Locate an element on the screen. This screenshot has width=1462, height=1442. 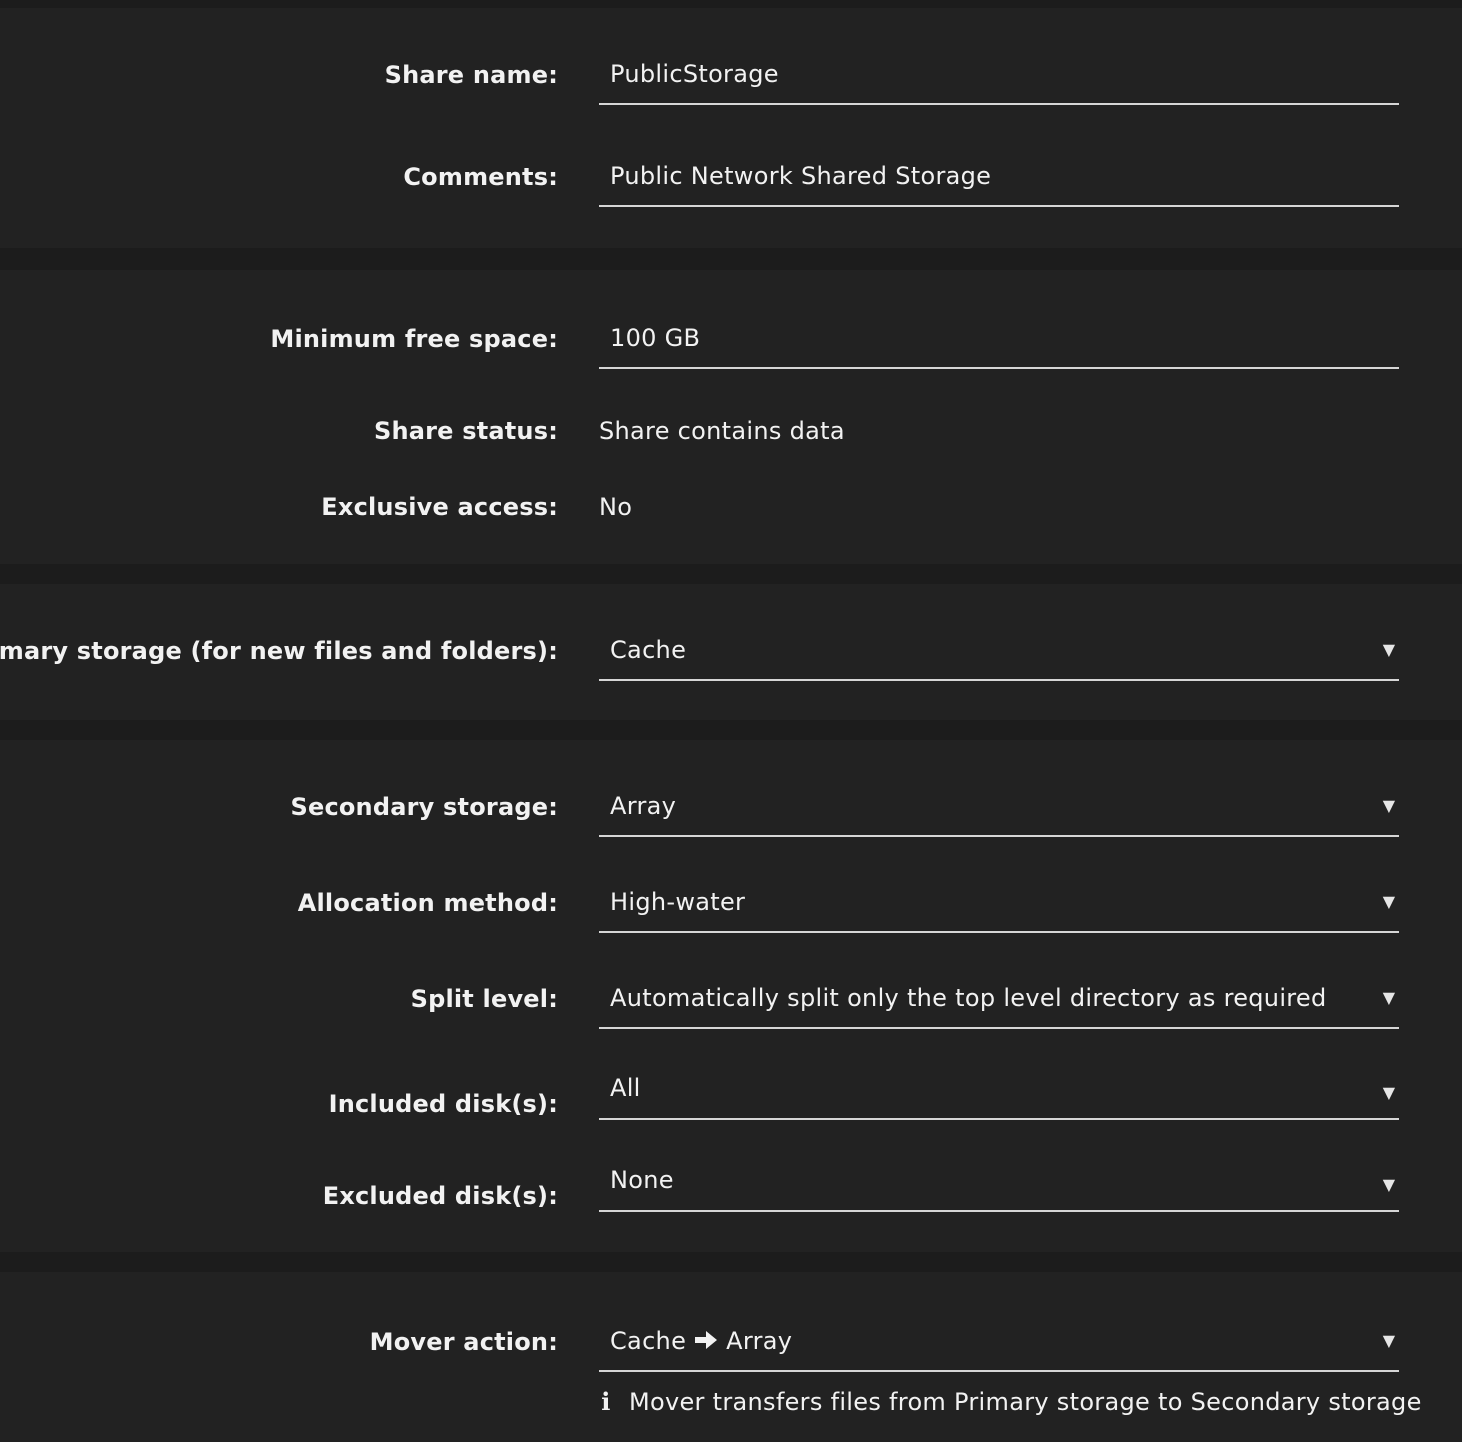
secondary-storage-value: Array is located at coordinates (643, 806).